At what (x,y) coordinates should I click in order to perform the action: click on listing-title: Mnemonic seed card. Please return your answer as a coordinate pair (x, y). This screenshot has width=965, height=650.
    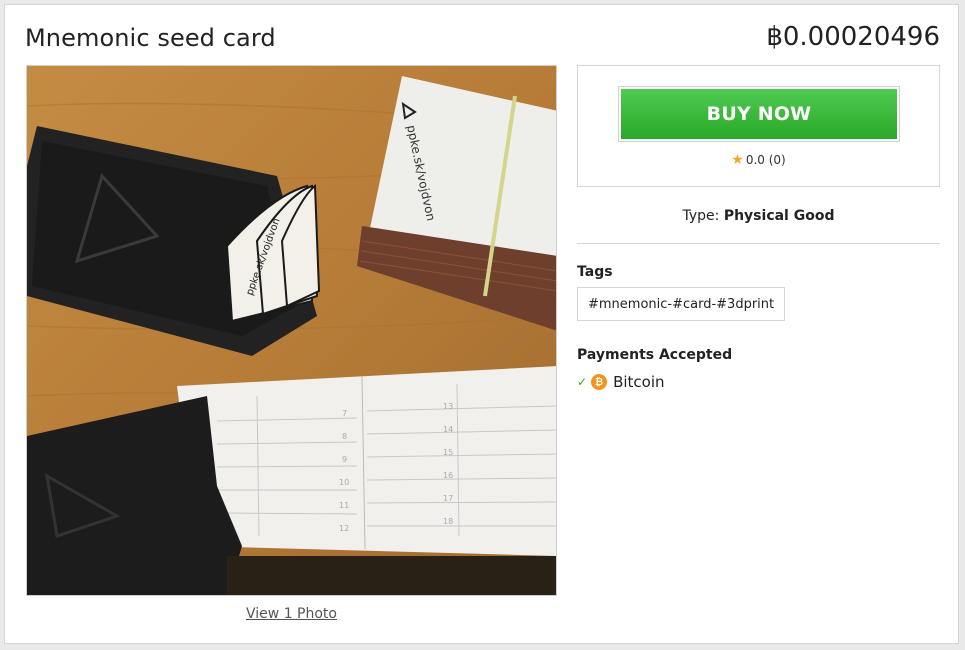
    Looking at the image, I should click on (150, 38).